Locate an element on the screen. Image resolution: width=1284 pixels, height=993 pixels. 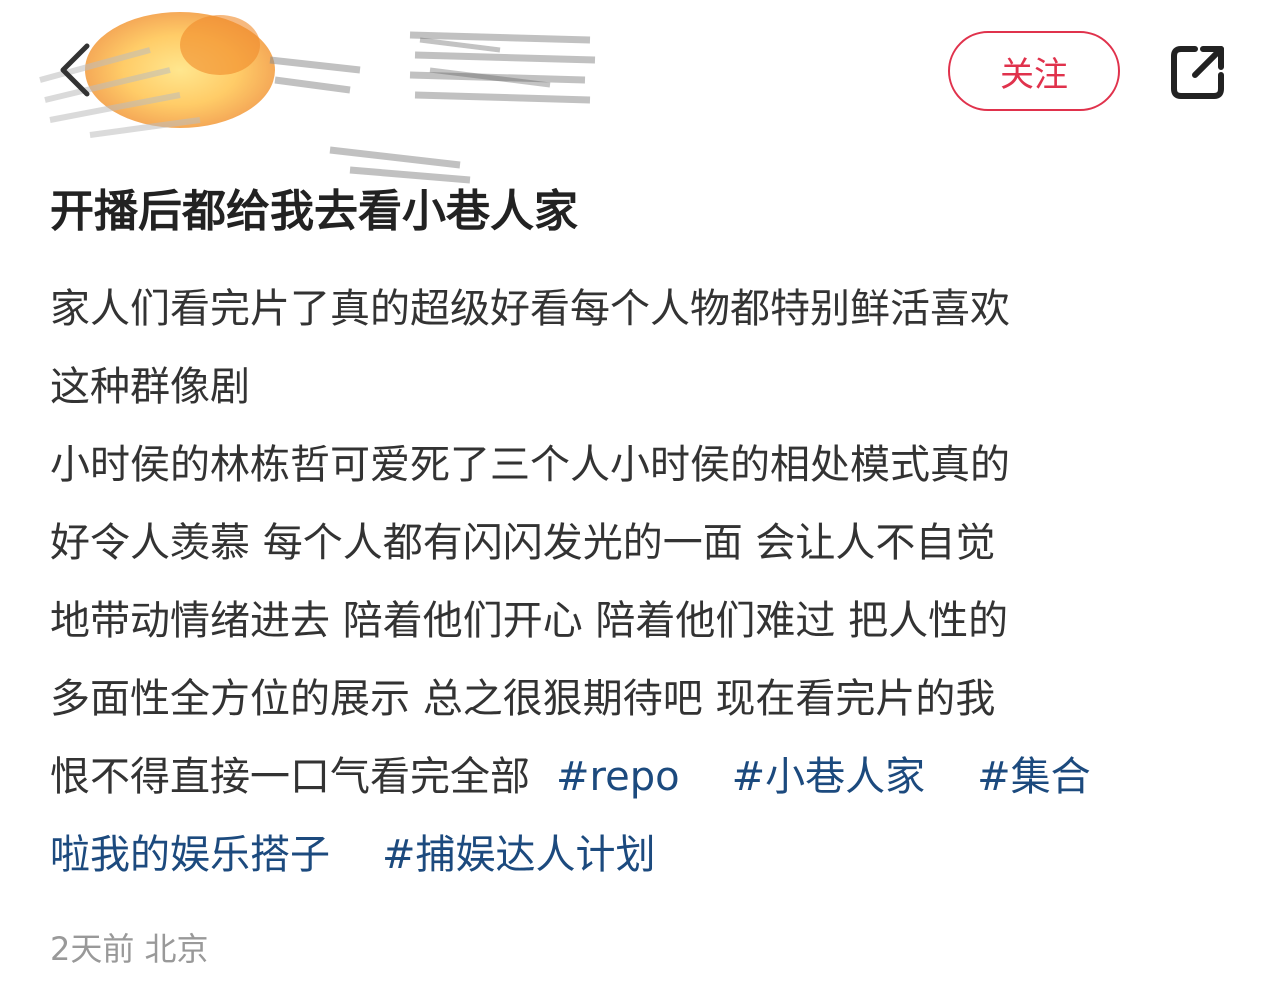
post-line-with-hashtags: 恨不得直接一口气看完全部 #repo #小巷人家 #集合 is located at coordinates (645, 777).